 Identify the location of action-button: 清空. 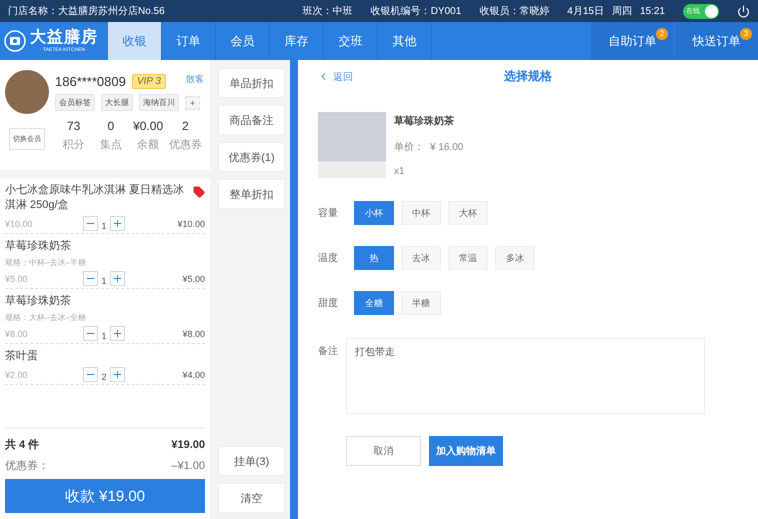
(251, 498).